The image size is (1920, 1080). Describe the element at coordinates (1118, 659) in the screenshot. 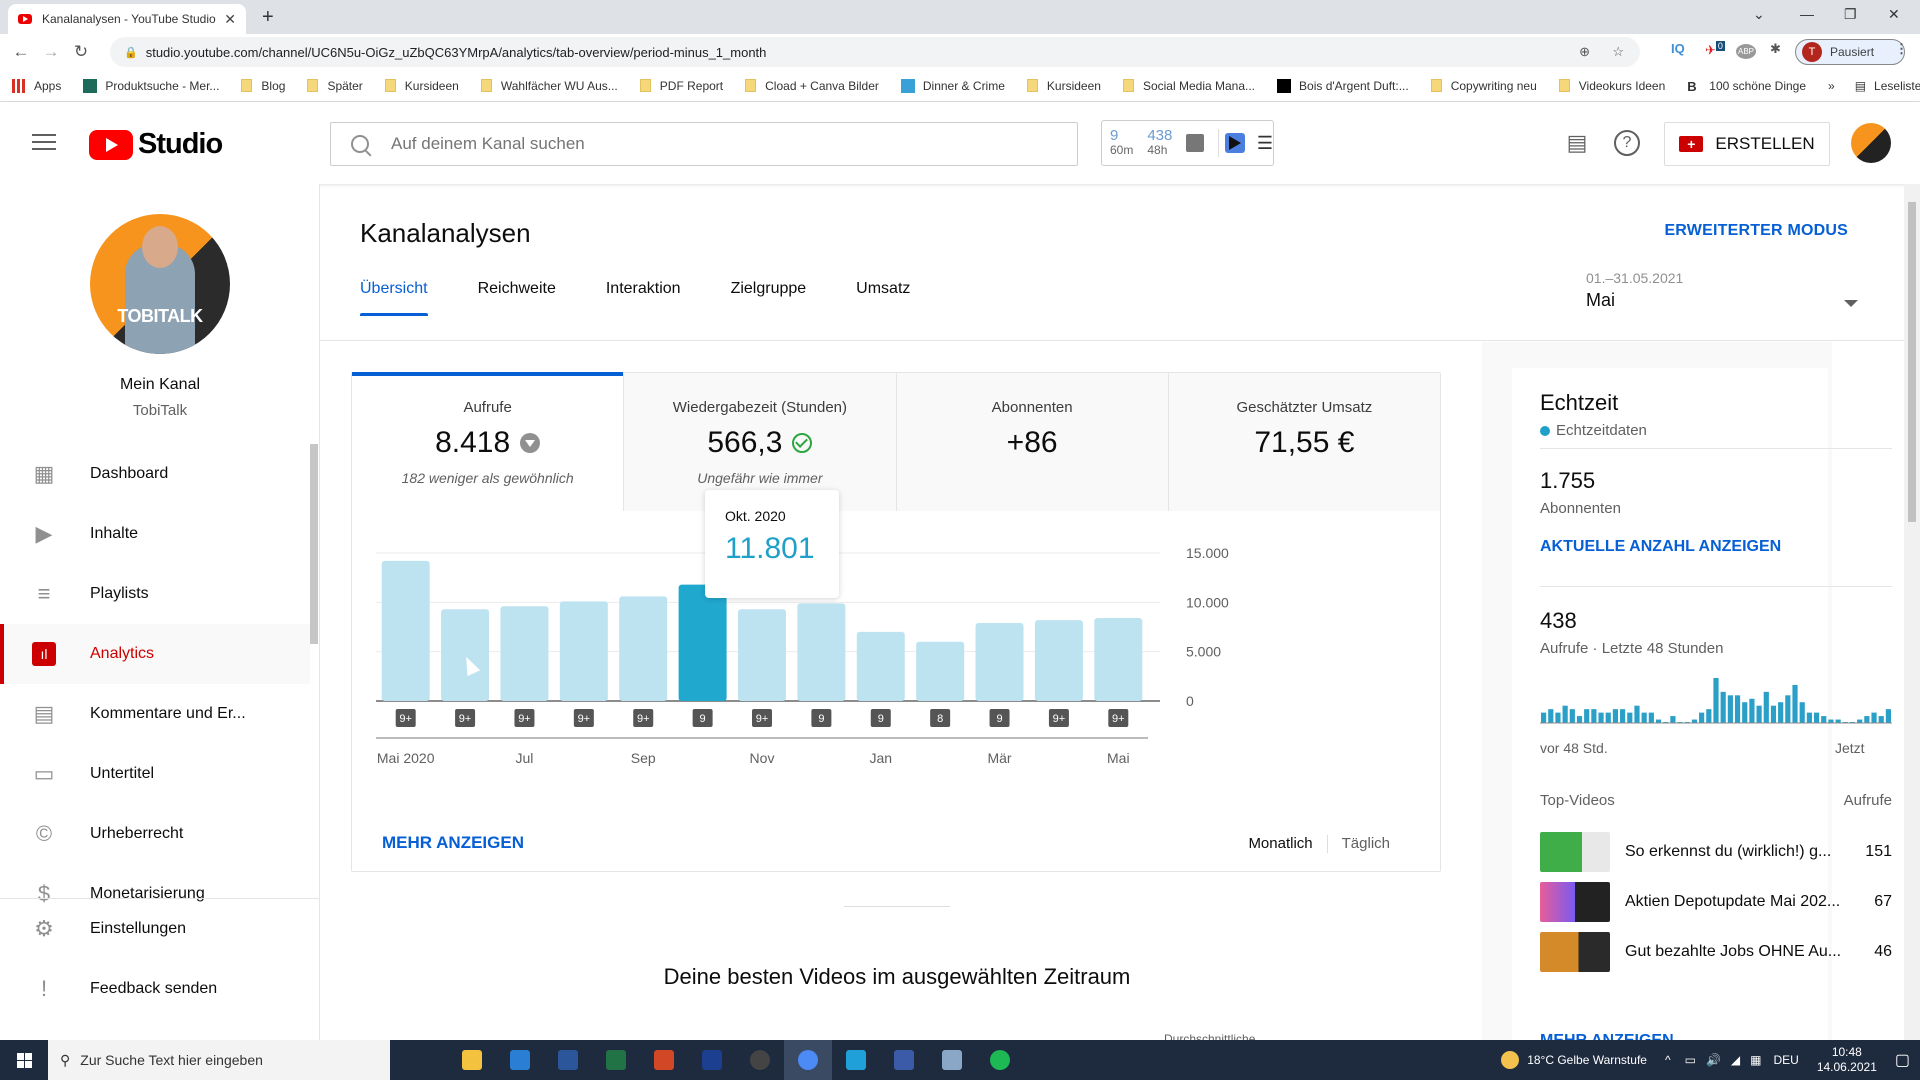

I see `bar-mai` at that location.